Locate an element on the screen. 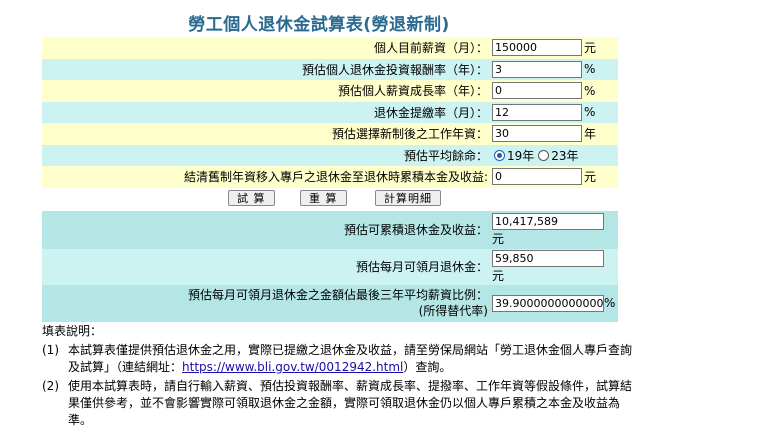 This screenshot has height=429, width=780. work-years-row: 預估選擇新制後之工作年資： 年 is located at coordinates (330, 134).